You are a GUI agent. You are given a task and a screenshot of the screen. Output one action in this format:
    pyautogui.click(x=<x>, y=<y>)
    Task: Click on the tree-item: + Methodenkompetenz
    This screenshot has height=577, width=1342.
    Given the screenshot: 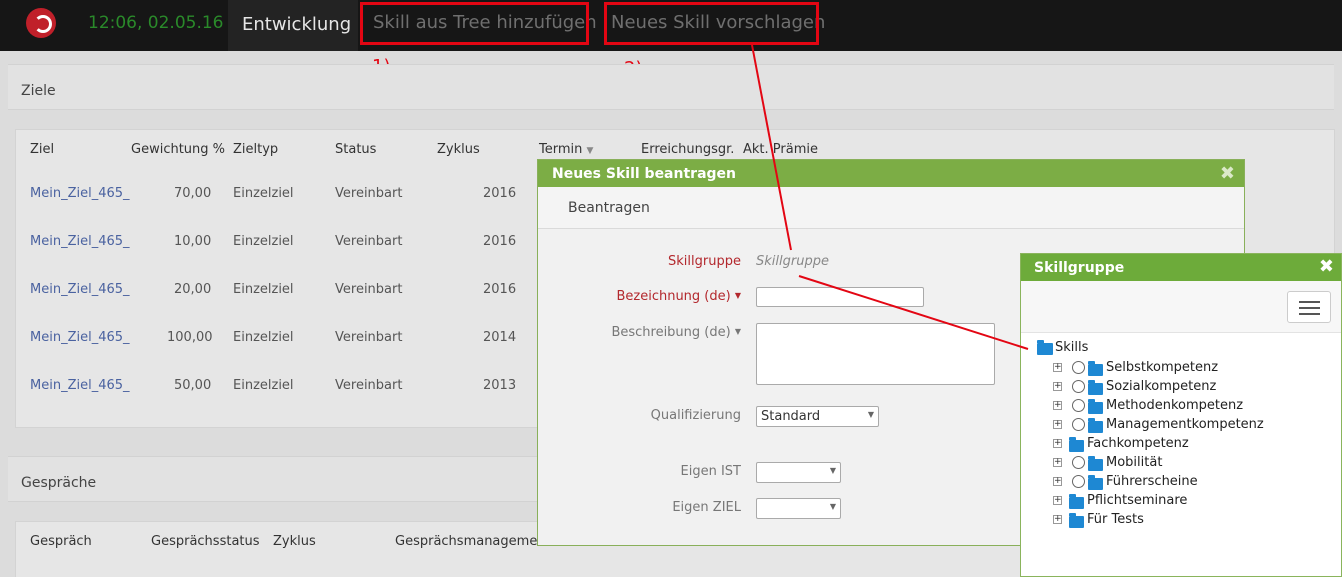 What is the action you would take?
    pyautogui.click(x=1171, y=406)
    